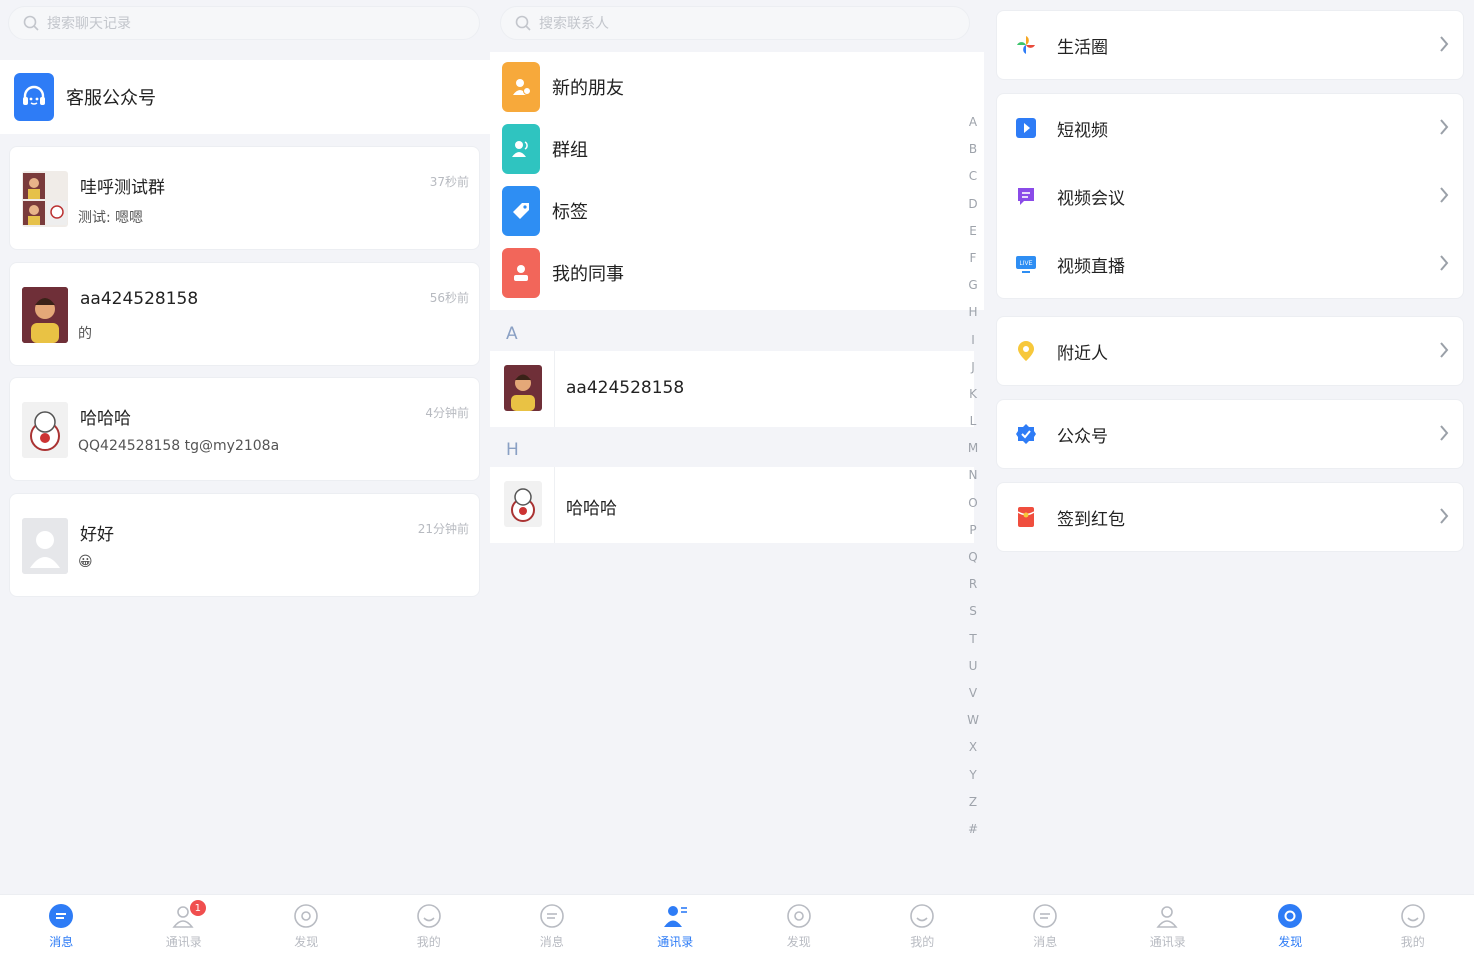  What do you see at coordinates (973, 506) in the screenshot?
I see `index-letter: O` at bounding box center [973, 506].